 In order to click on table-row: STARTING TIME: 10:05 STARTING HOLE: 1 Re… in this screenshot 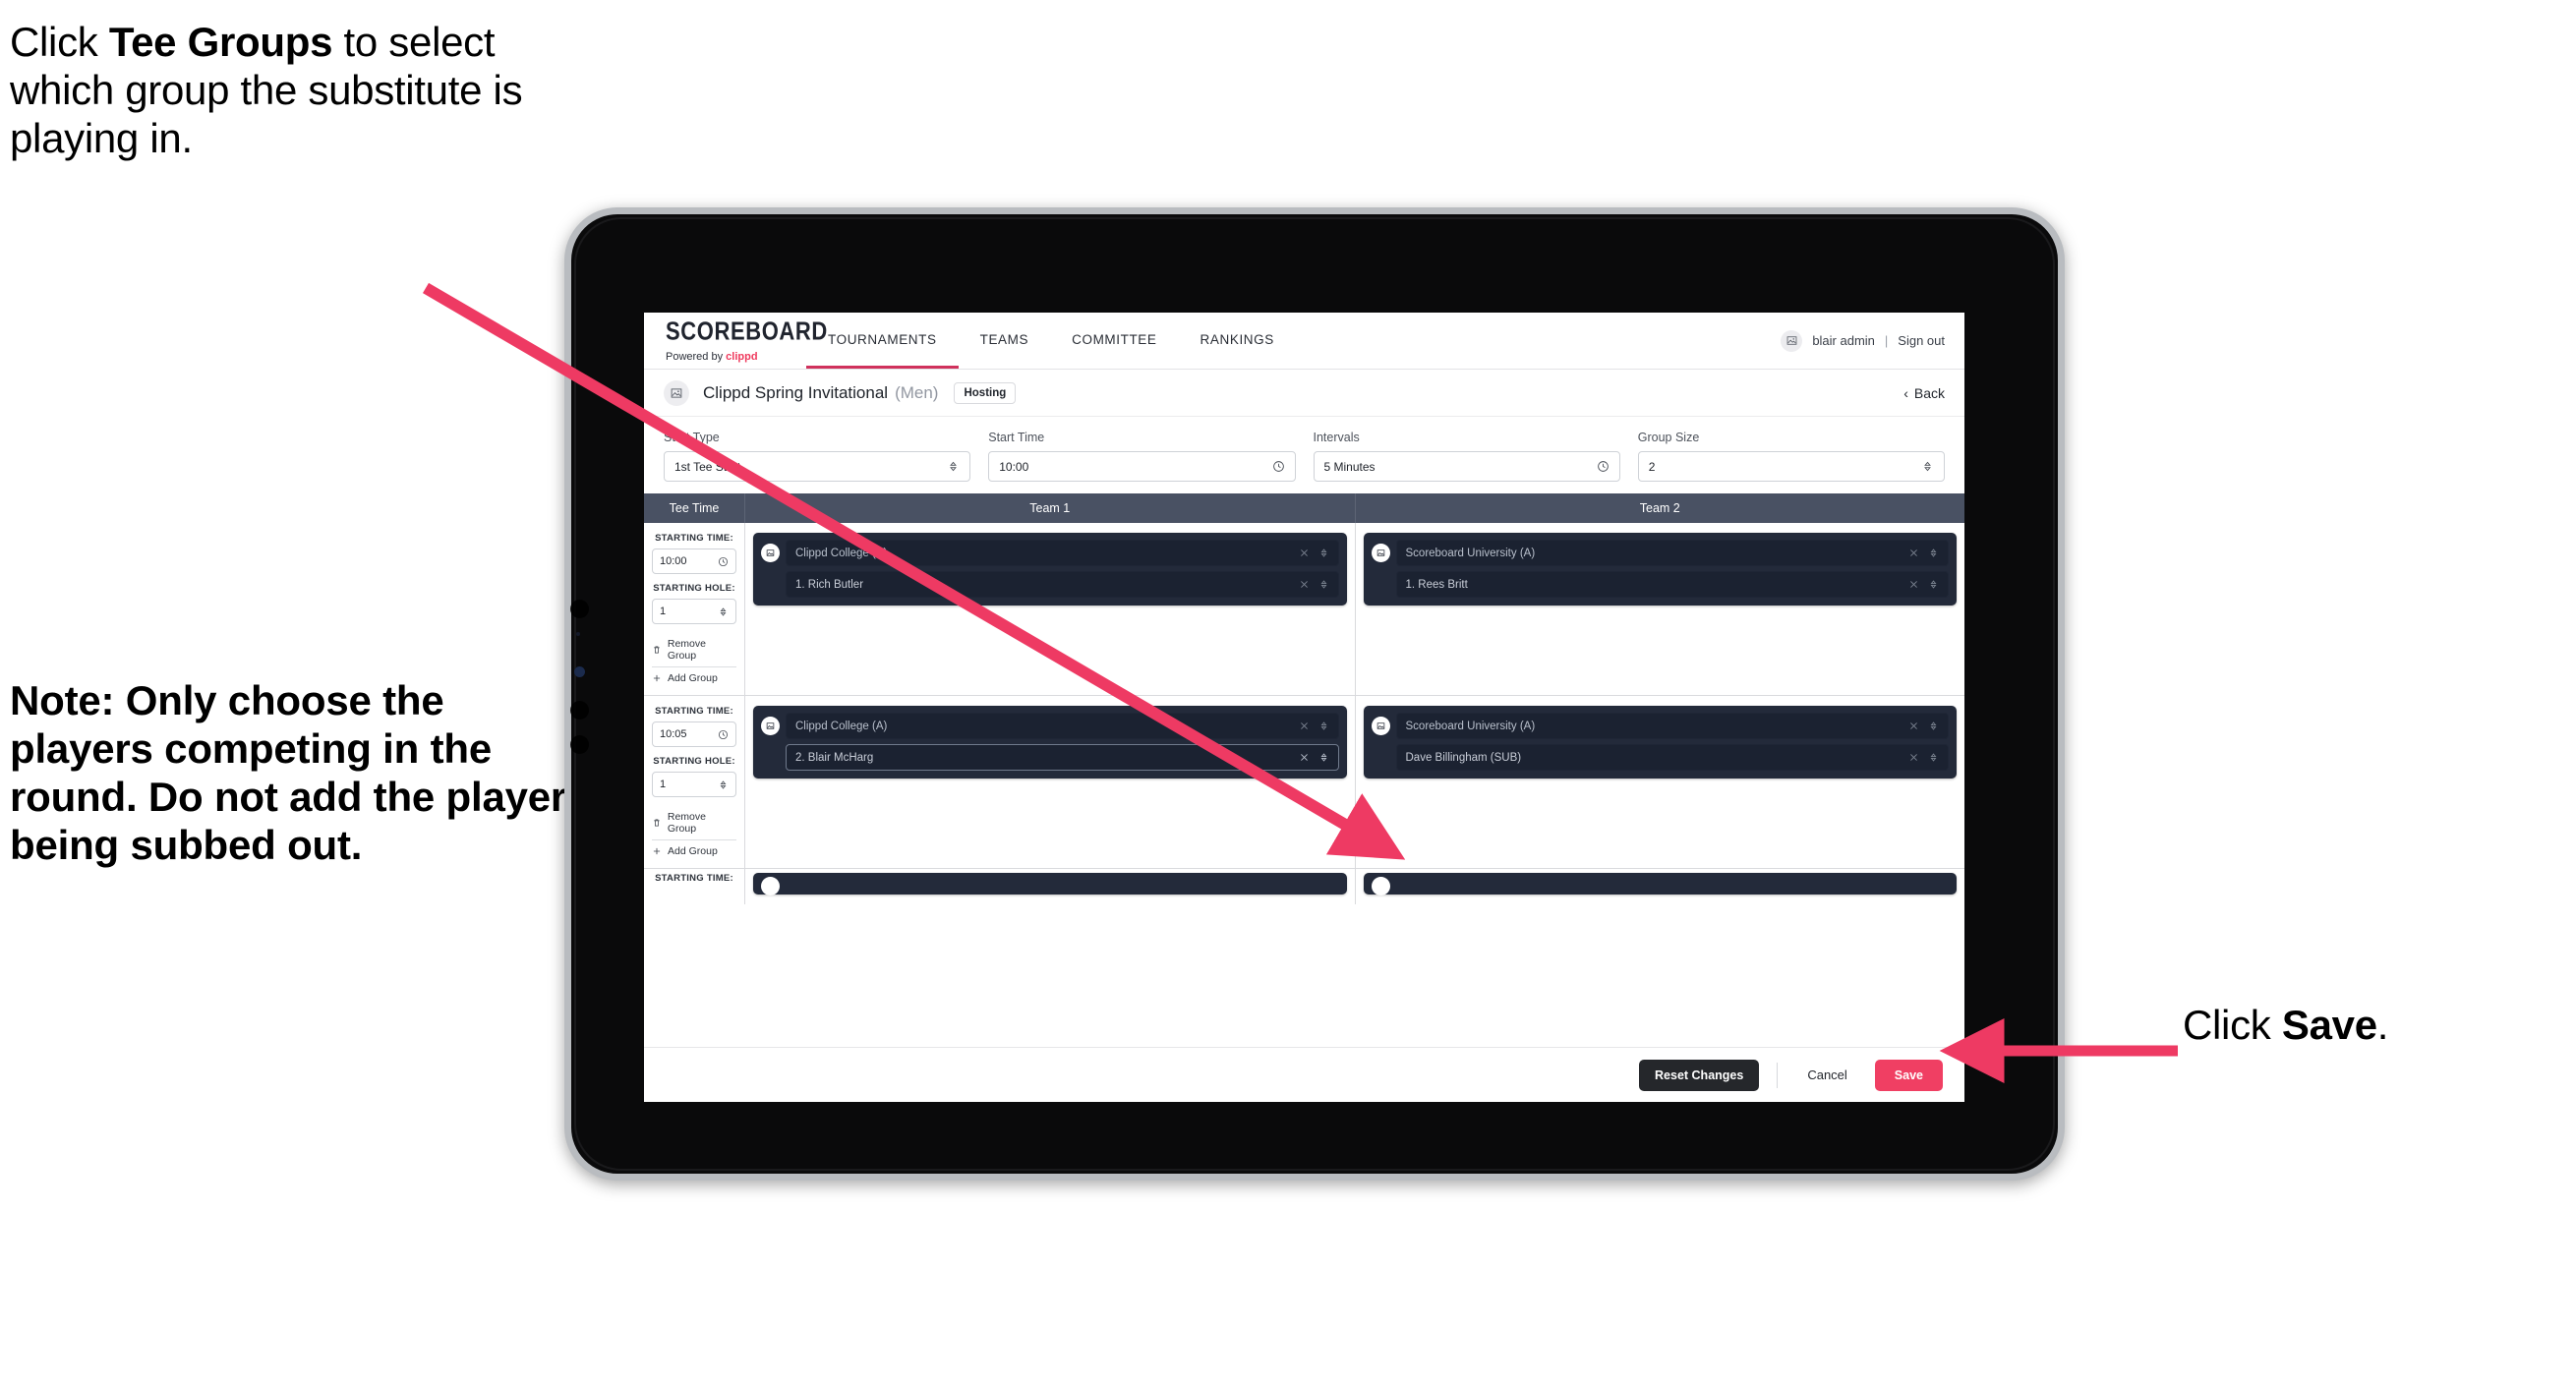, I will do `click(1304, 782)`.